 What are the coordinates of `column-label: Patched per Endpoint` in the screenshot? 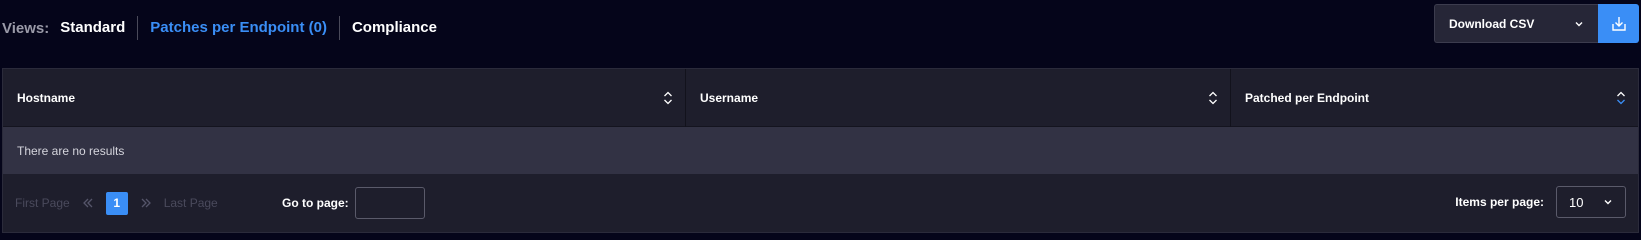 It's located at (1307, 98).